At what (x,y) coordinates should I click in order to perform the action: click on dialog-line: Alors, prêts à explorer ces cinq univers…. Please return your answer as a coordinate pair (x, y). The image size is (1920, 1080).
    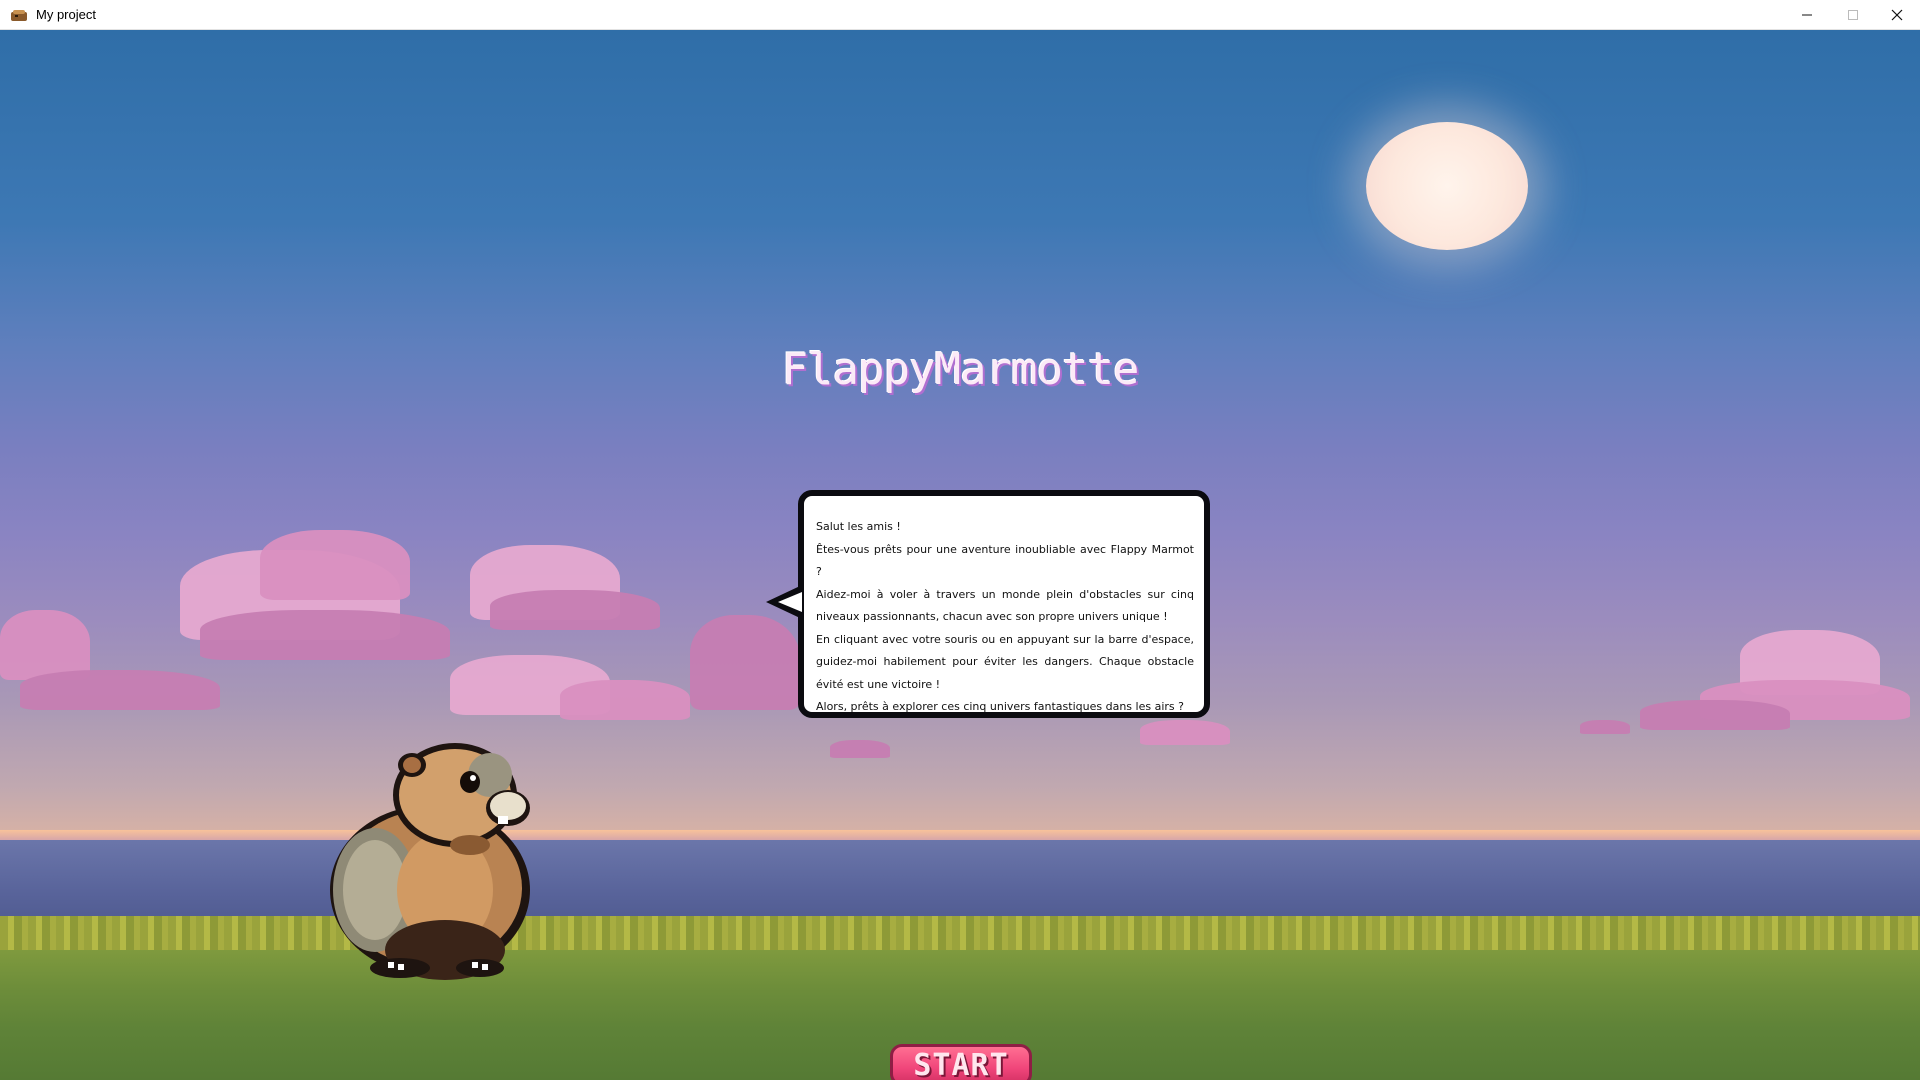
    Looking at the image, I should click on (1000, 706).